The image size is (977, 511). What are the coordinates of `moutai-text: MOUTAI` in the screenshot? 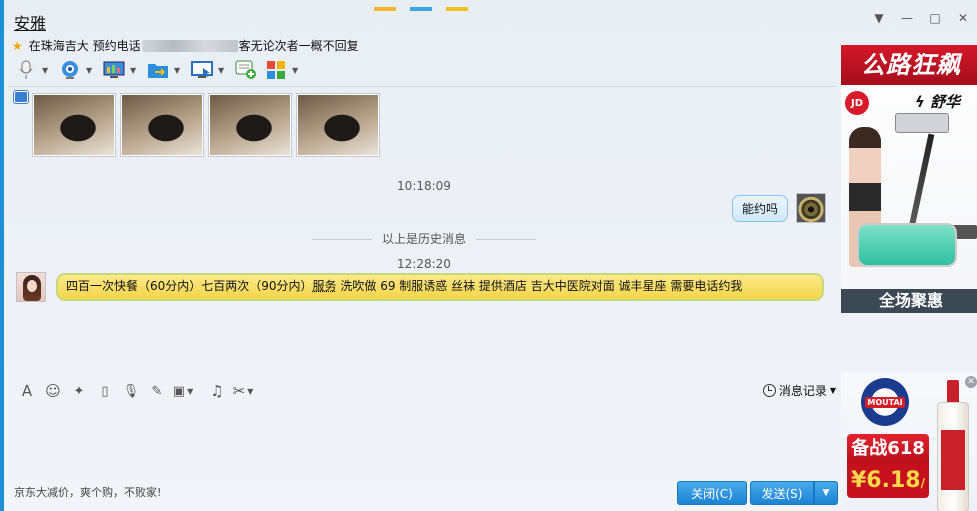 It's located at (885, 402).